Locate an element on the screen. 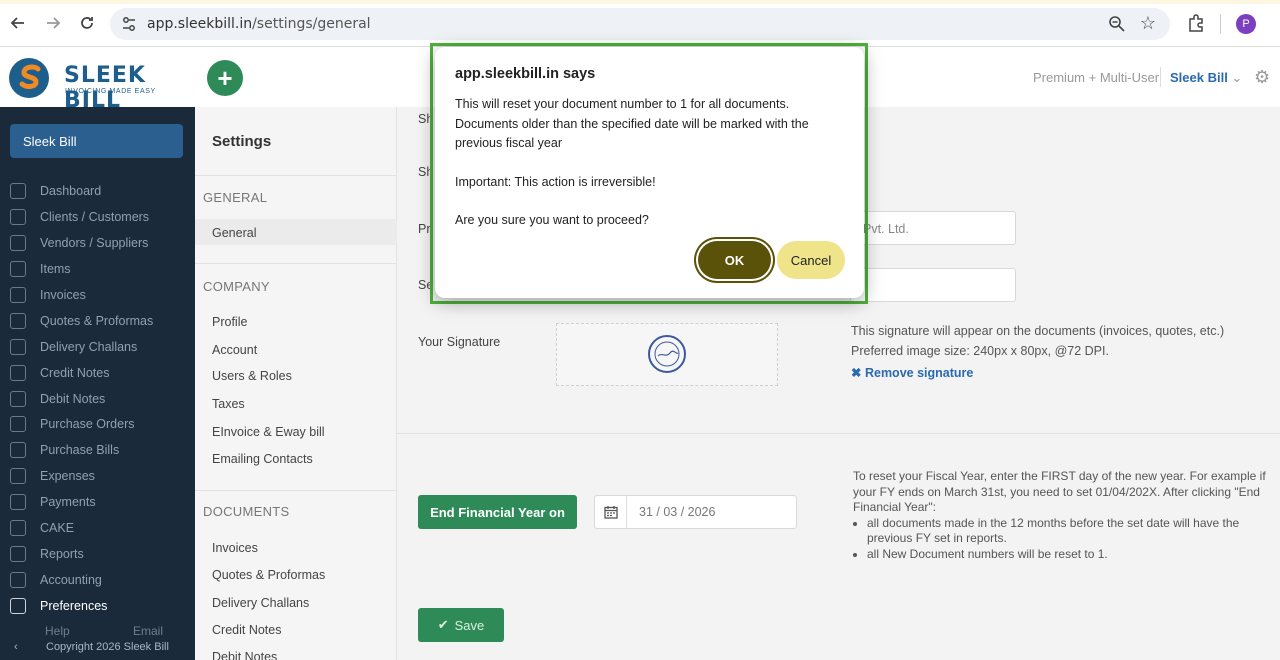 The width and height of the screenshot is (1280, 660). plan-label: Premium + Multi-User is located at coordinates (1096, 77).